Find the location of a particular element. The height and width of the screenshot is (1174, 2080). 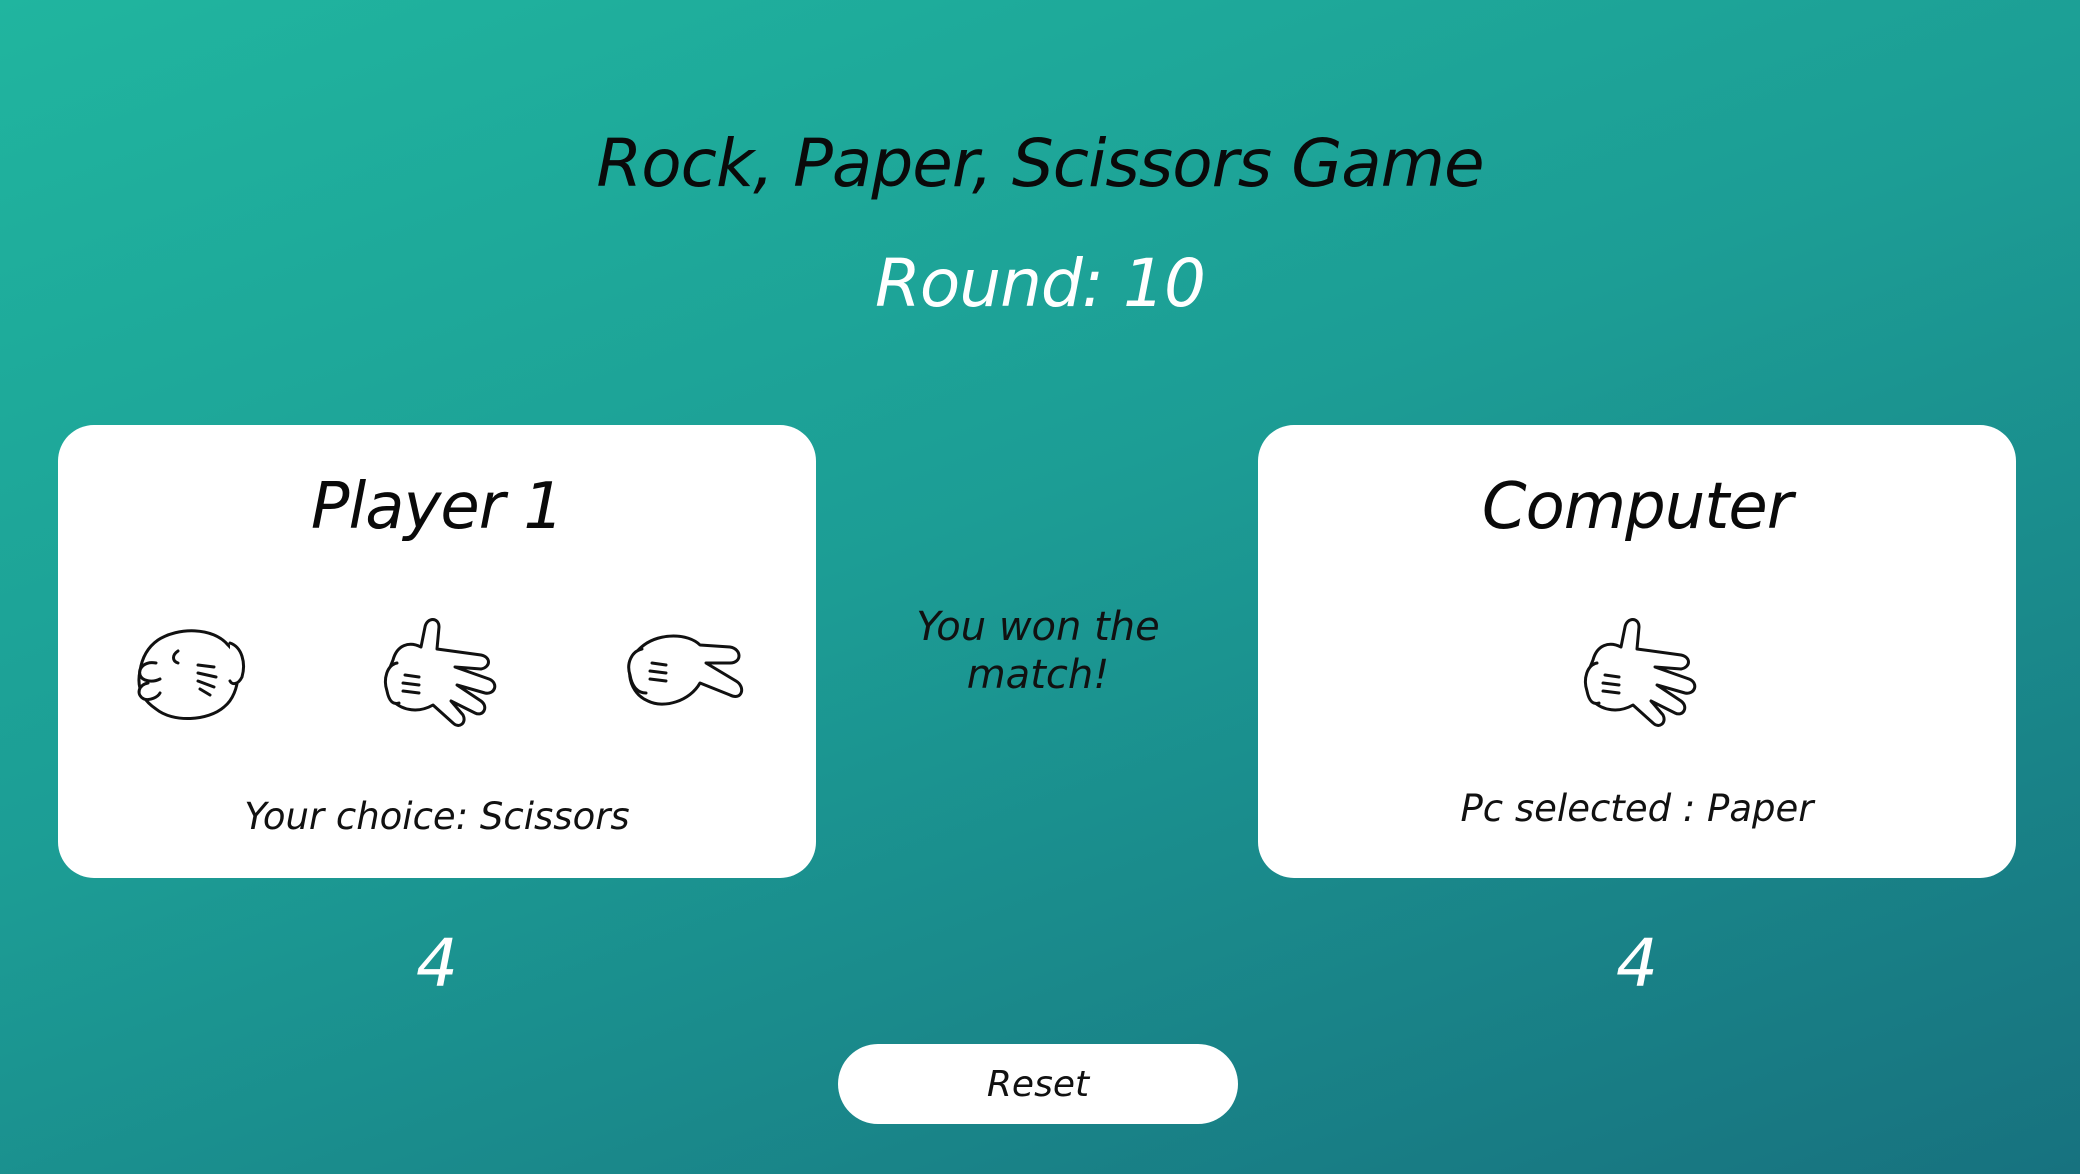

player-score: 4 is located at coordinates (437, 963).